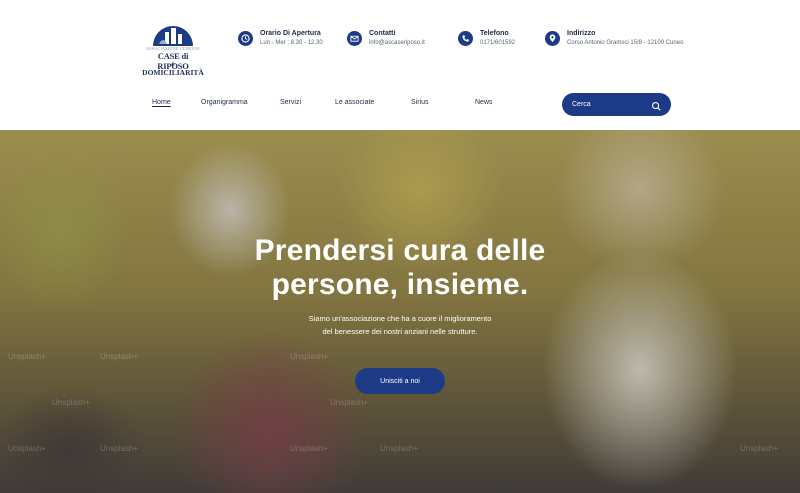 Image resolution: width=800 pixels, height=493 pixels. Describe the element at coordinates (400, 381) in the screenshot. I see `join-us-button: Unisciti a noi` at that location.